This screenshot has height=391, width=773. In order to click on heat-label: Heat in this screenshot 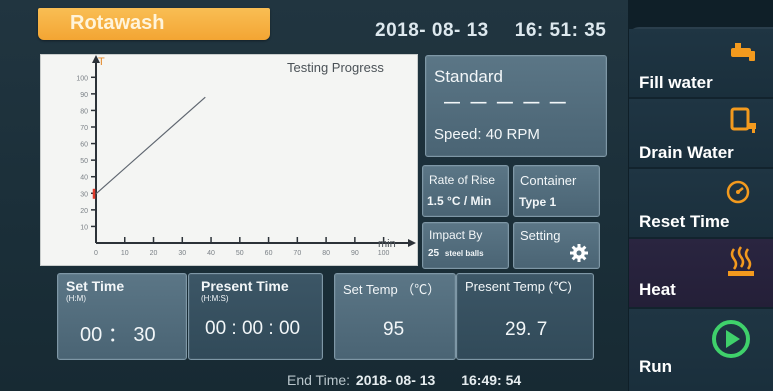, I will do `click(657, 289)`.